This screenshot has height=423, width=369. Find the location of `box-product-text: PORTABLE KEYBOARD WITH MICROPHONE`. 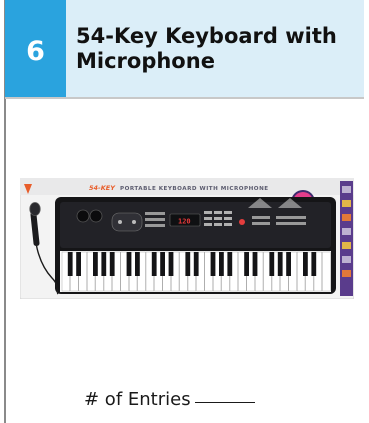

box-product-text: PORTABLE KEYBOARD WITH MICROPHONE is located at coordinates (194, 189).